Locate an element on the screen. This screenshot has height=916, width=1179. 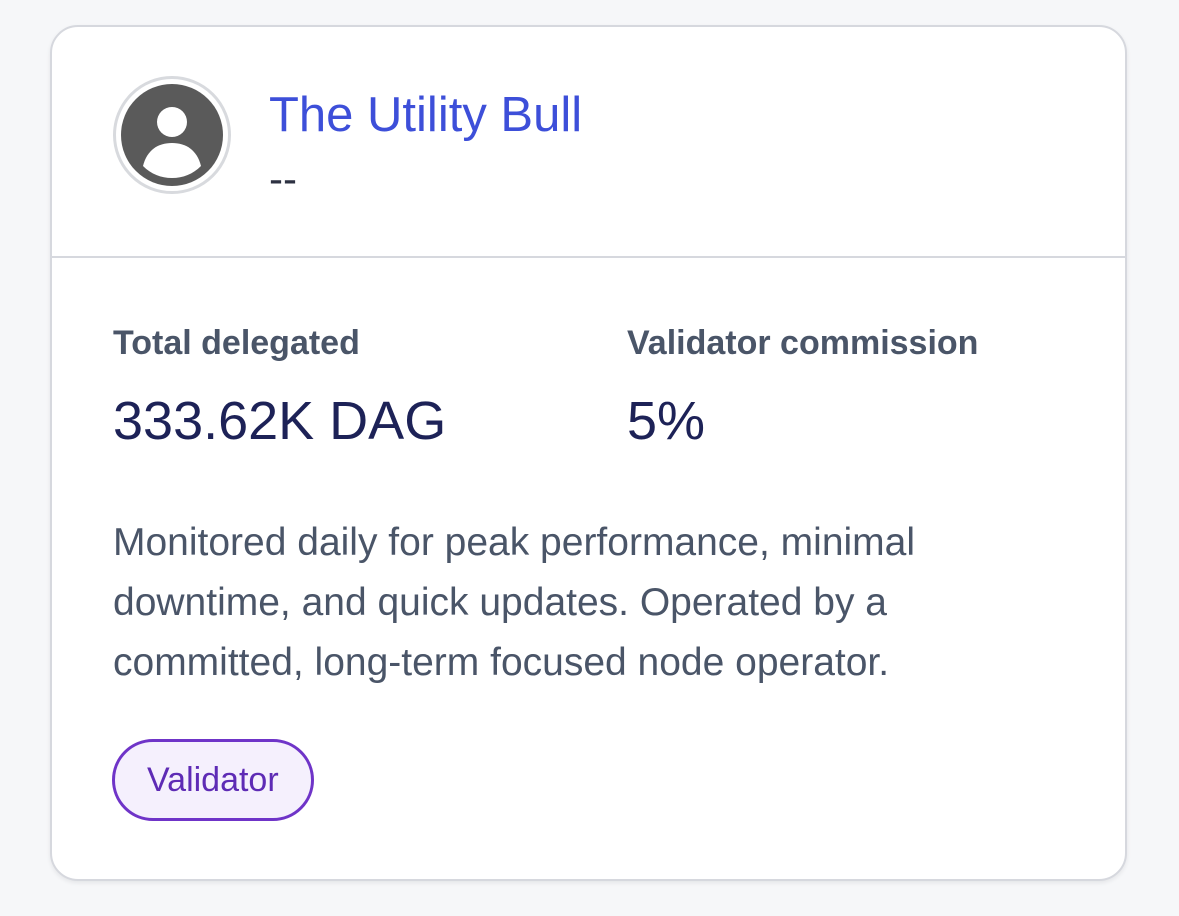
validator-name-link: The Utility Bull is located at coordinates (425, 115).